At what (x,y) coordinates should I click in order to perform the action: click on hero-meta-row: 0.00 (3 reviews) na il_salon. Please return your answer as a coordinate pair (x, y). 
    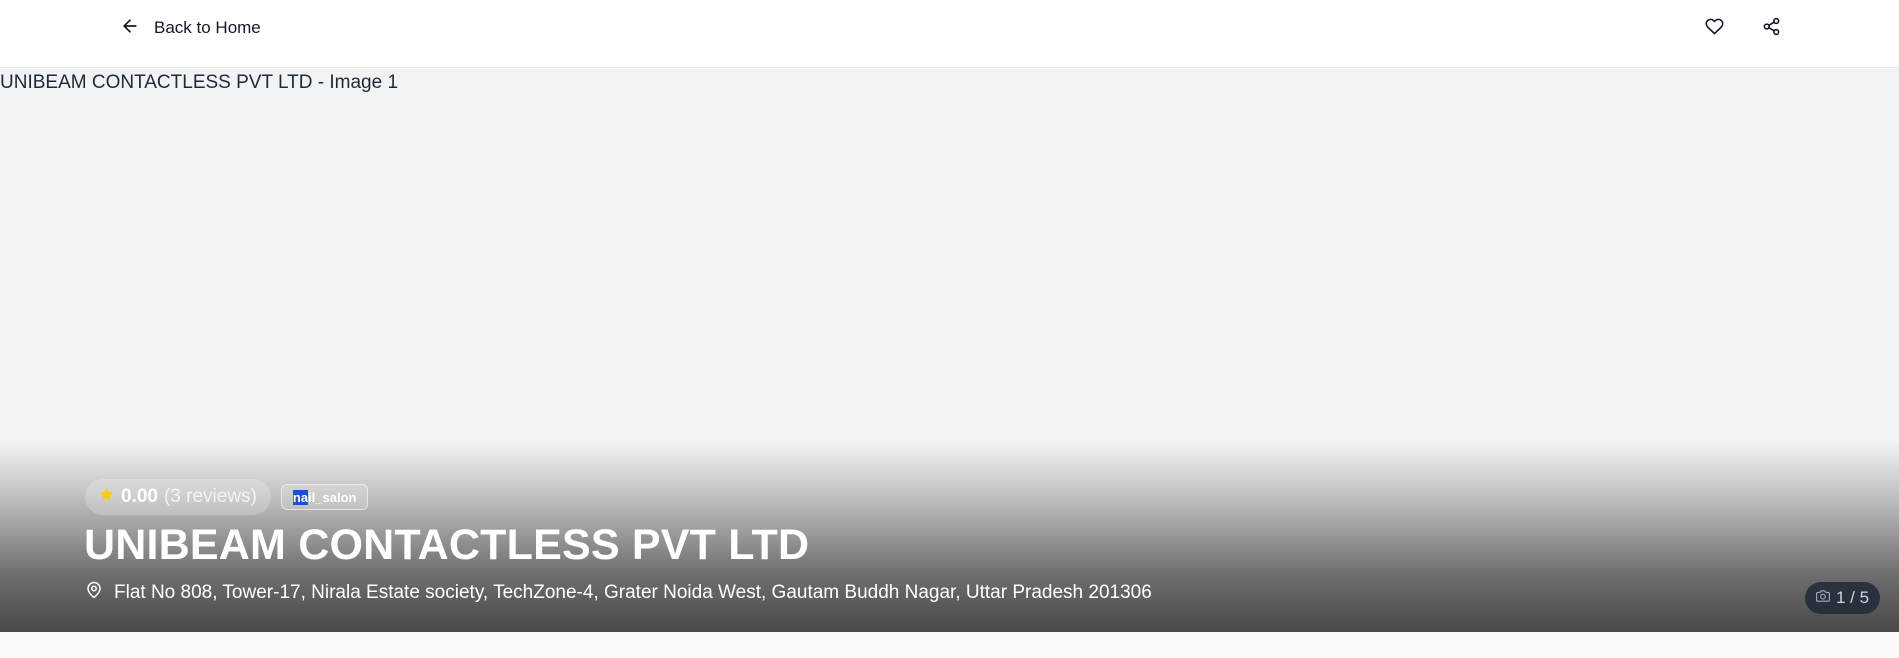
    Looking at the image, I should click on (227, 497).